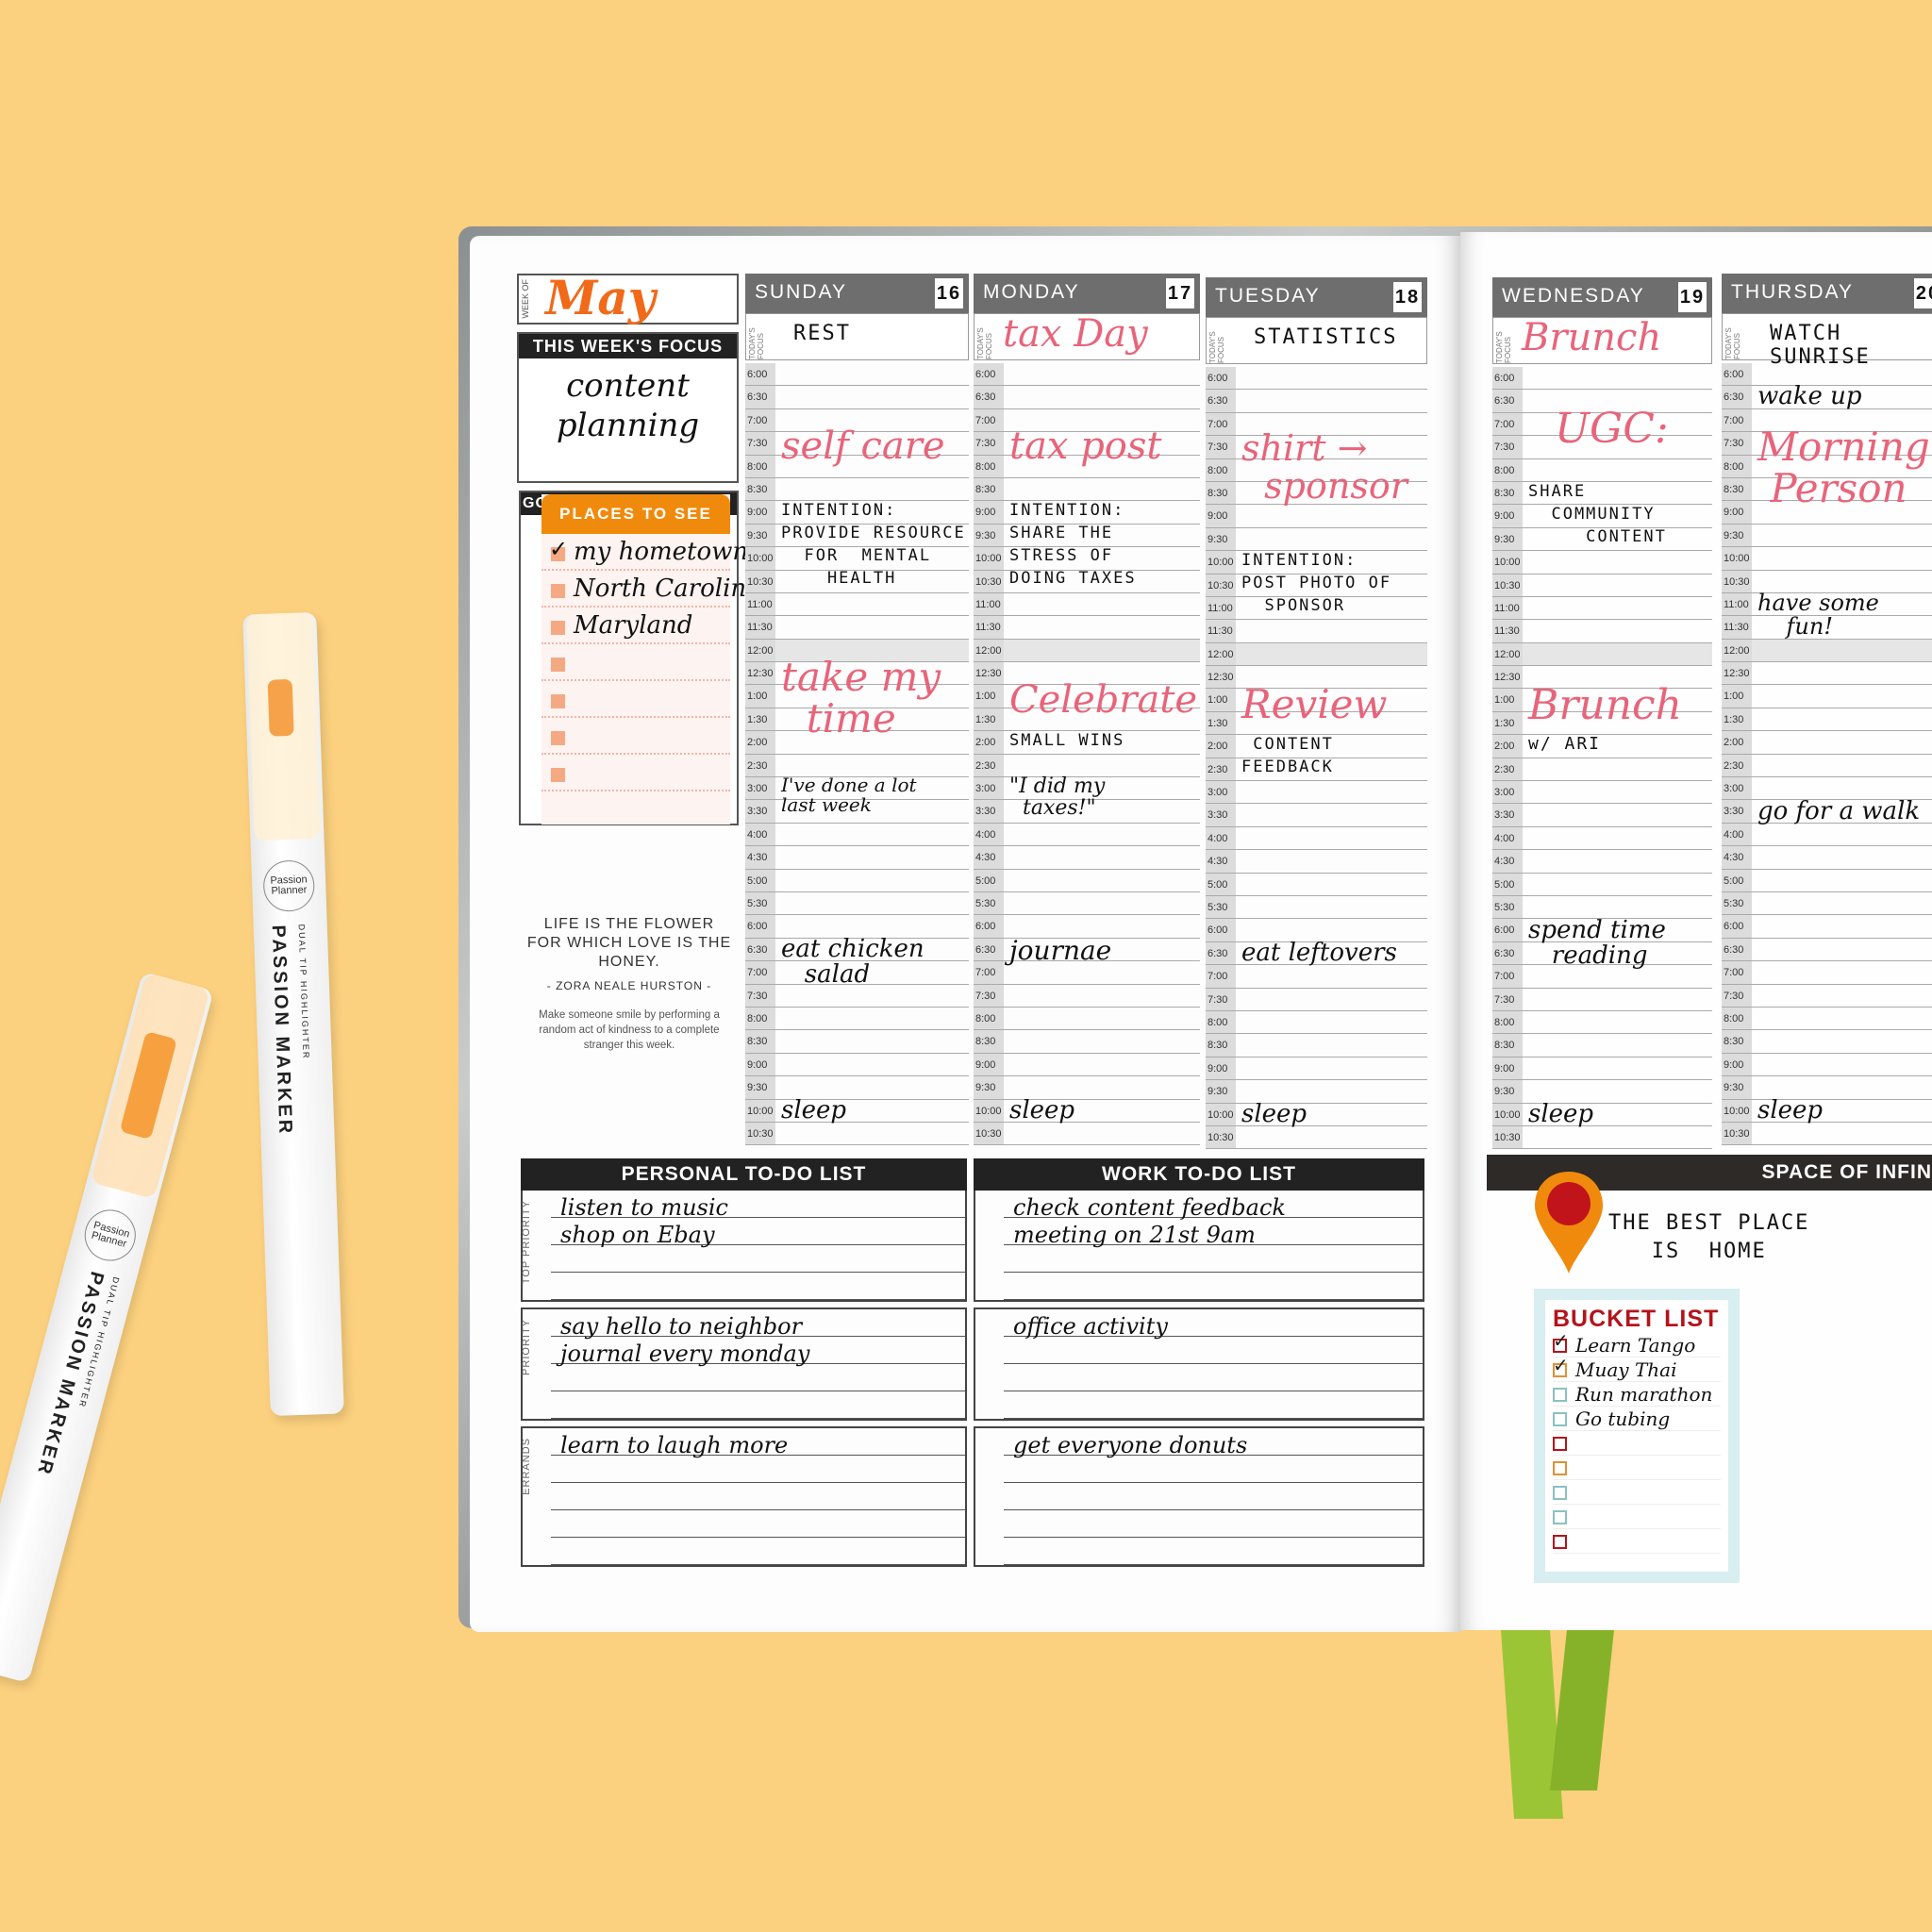 The image size is (1932, 1932). What do you see at coordinates (1087, 605) in the screenshot?
I see `time-slot: 11:00` at bounding box center [1087, 605].